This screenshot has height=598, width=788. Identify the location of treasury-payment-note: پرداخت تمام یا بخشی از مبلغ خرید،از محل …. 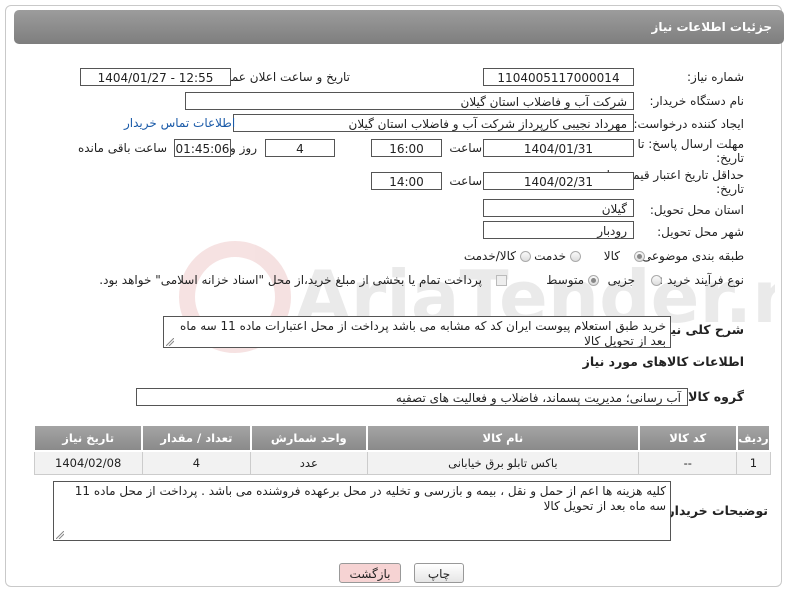
(290, 280).